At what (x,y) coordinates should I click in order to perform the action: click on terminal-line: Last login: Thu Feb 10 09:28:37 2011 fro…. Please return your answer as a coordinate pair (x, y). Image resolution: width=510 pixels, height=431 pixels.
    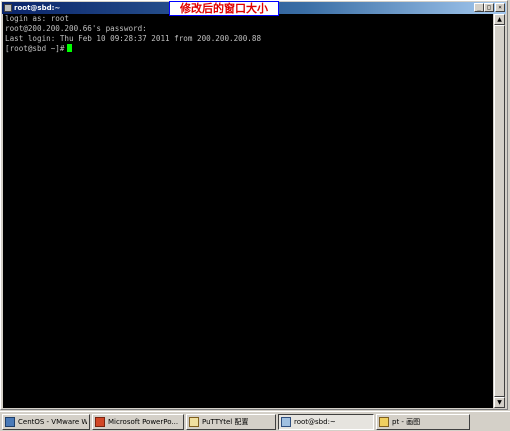
    Looking at the image, I should click on (133, 38).